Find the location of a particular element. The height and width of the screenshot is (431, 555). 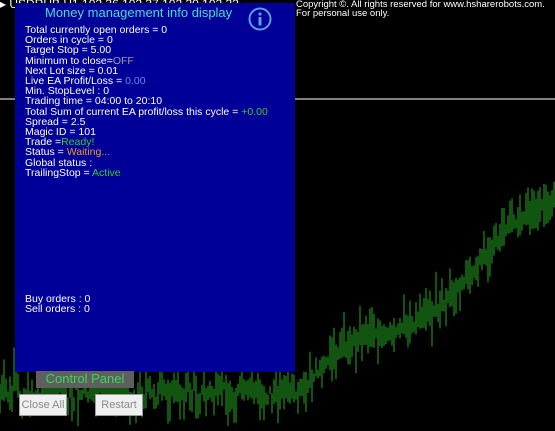

live-profit-loss-value: 0.00 is located at coordinates (135, 81).